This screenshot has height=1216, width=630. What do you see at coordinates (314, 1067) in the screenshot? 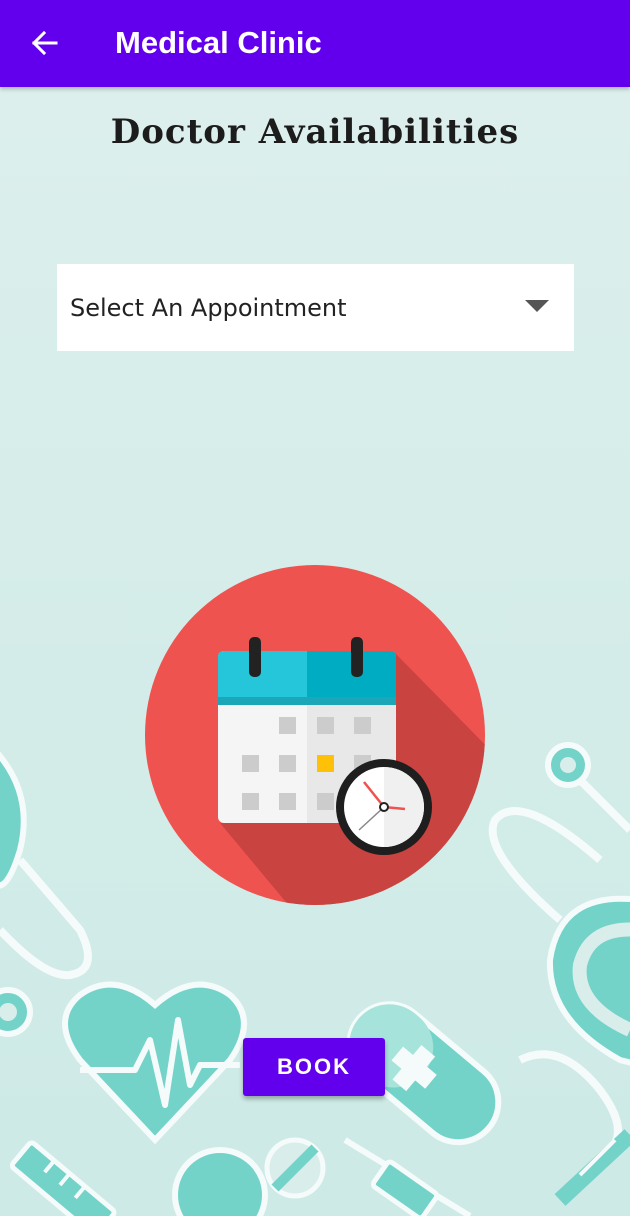
I see `book-button: BOOK` at bounding box center [314, 1067].